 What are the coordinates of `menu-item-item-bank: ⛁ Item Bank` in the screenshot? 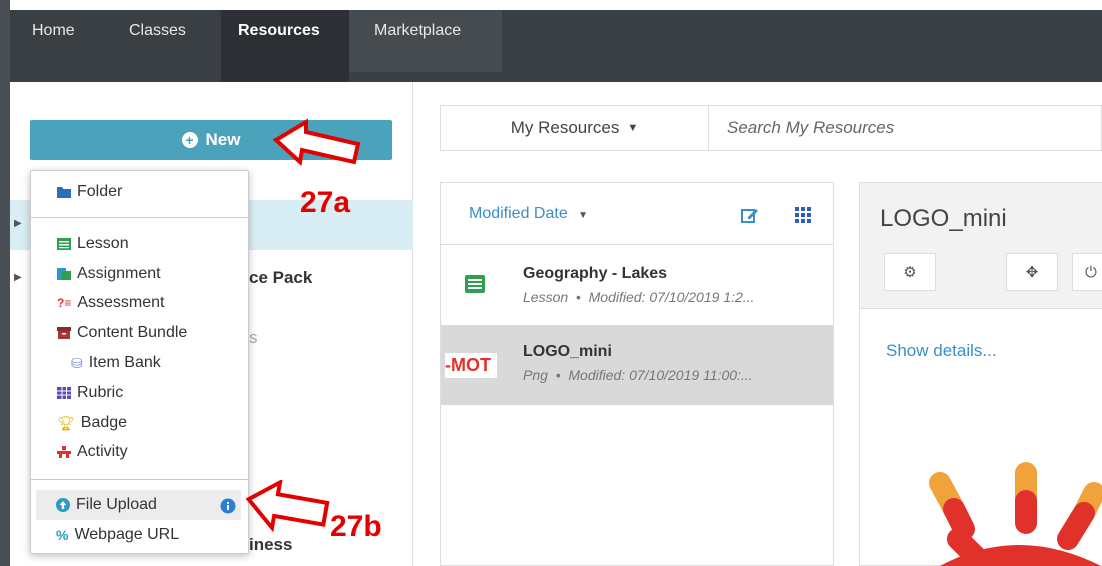 It's located at (116, 363).